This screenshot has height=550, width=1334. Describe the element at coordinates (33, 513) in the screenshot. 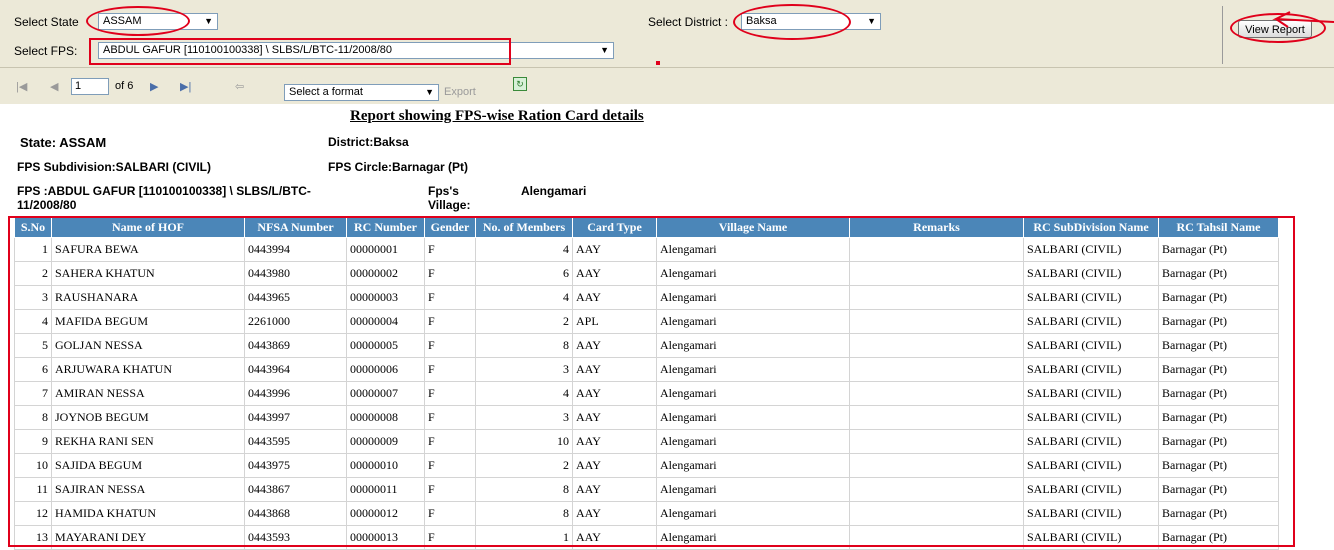

I see `table-cell: 12` at that location.